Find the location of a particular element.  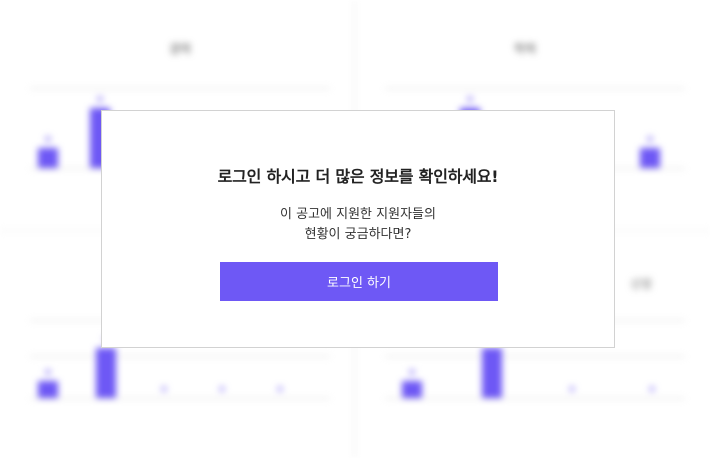

modal-title: 로그인 하시고 더 많은 정보를 확인하세요! is located at coordinates (358, 176).